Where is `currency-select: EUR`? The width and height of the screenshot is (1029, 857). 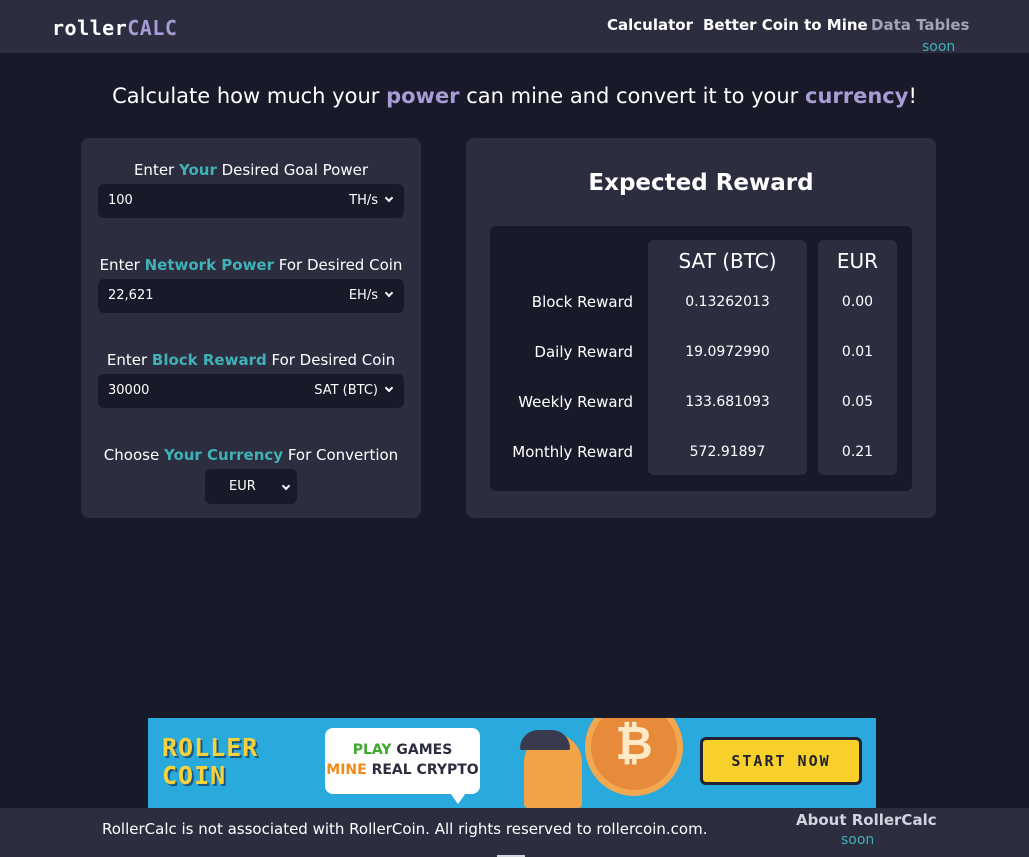
currency-select: EUR is located at coordinates (251, 486).